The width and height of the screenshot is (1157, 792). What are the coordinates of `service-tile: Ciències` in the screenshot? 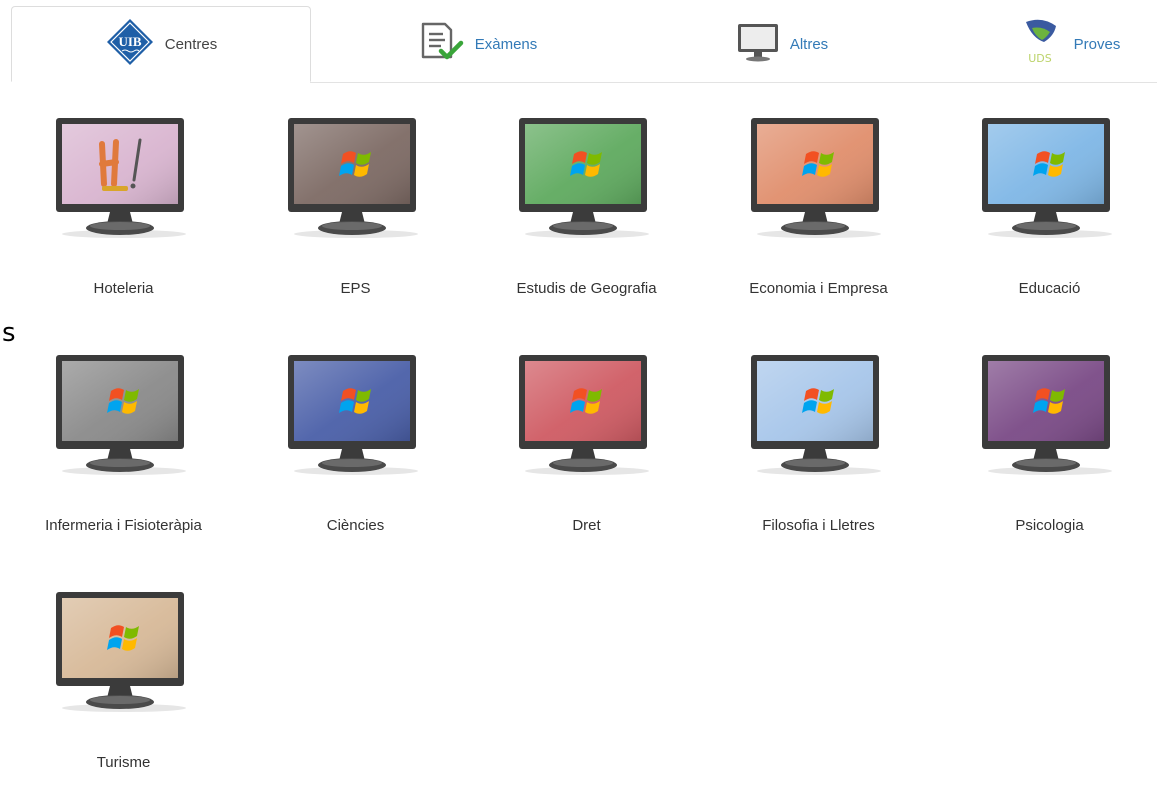 It's located at (355, 455).